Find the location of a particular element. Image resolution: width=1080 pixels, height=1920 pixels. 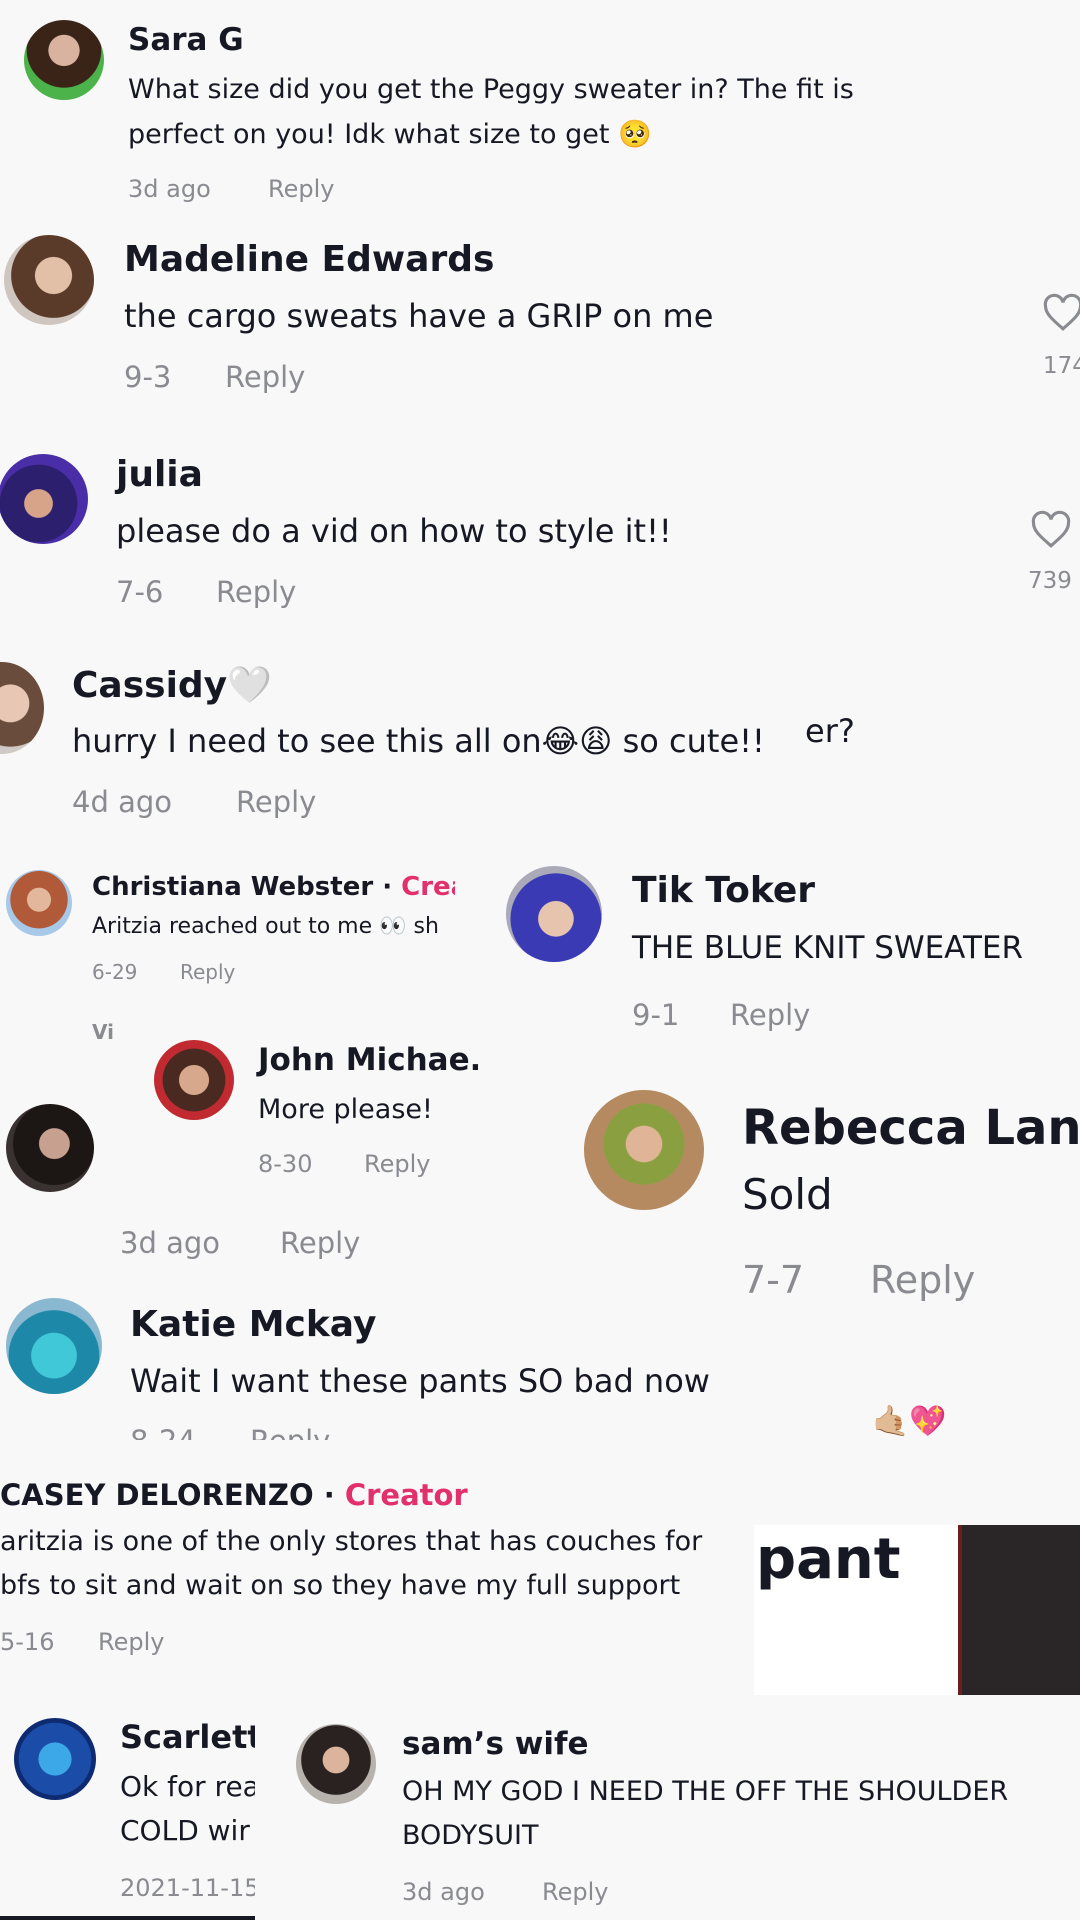

creator-badge: Creat is located at coordinates (428, 887).